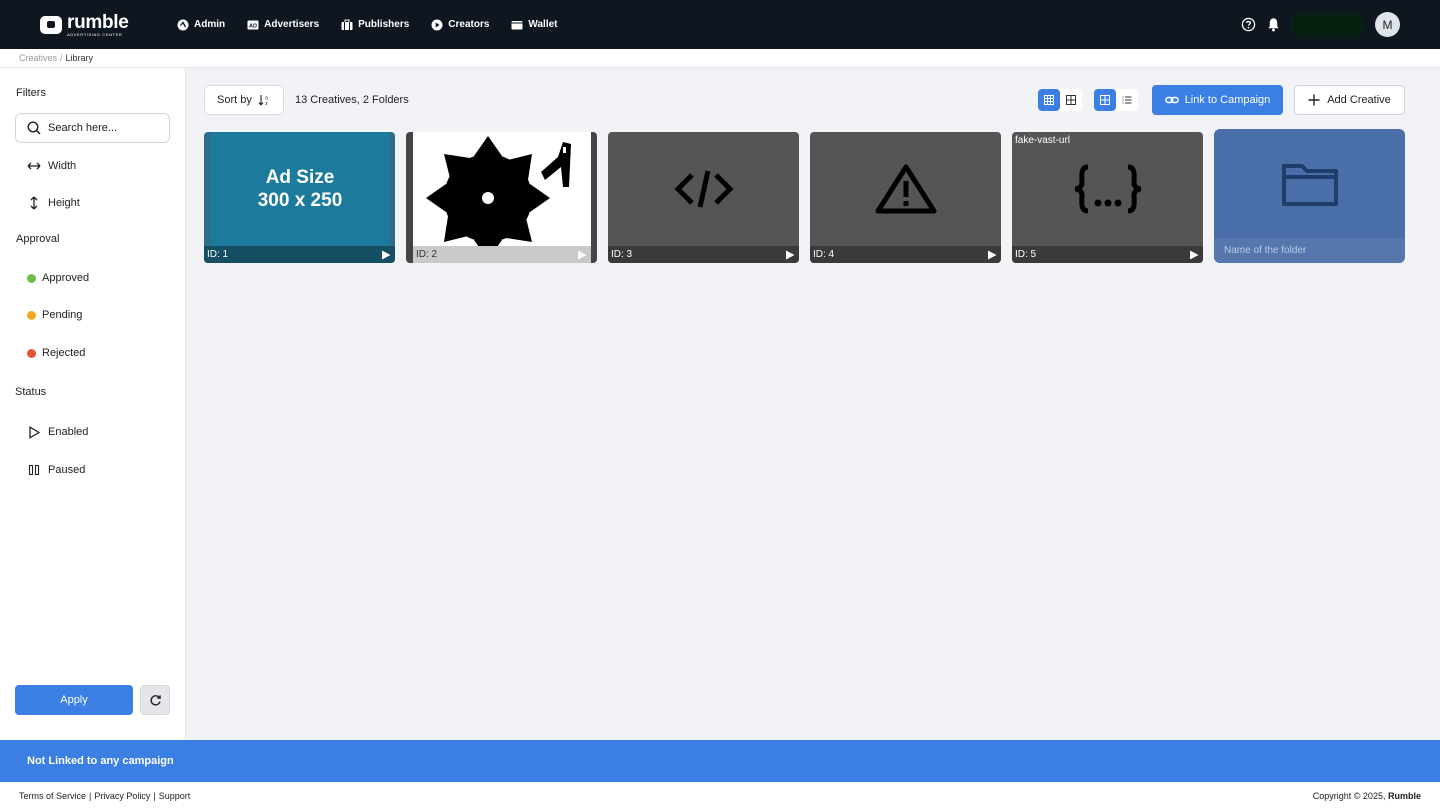 The image size is (1440, 810). Describe the element at coordinates (824, 254) in the screenshot. I see `creative-id: ID: 4` at that location.